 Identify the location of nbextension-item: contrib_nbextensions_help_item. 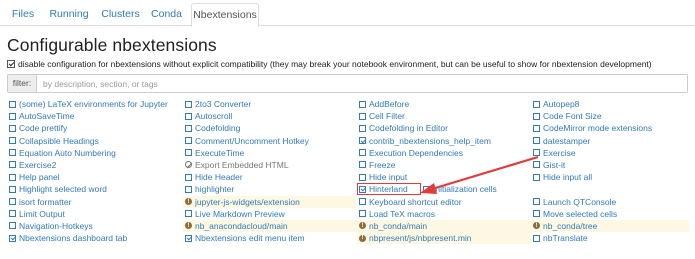
(444, 141).